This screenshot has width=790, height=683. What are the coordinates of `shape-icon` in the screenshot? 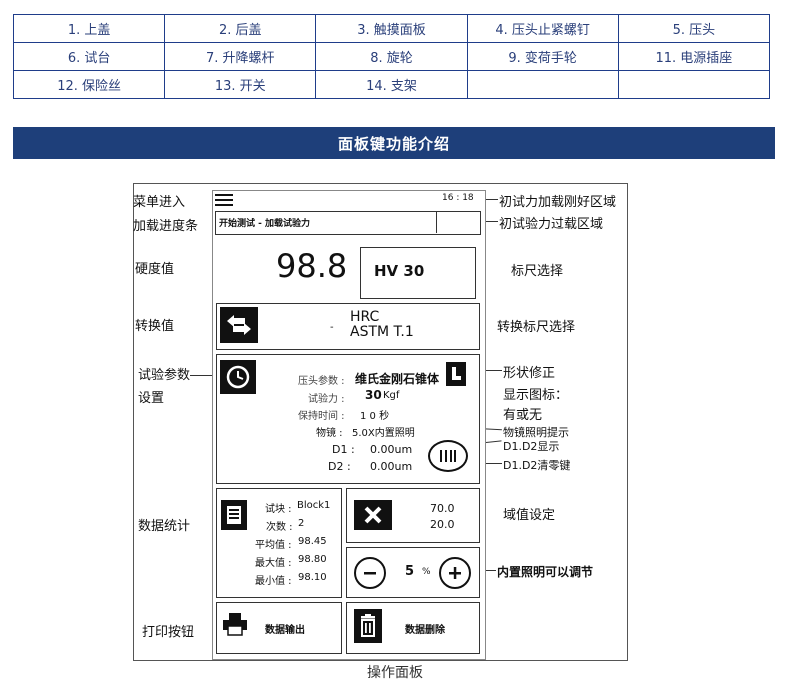 It's located at (456, 374).